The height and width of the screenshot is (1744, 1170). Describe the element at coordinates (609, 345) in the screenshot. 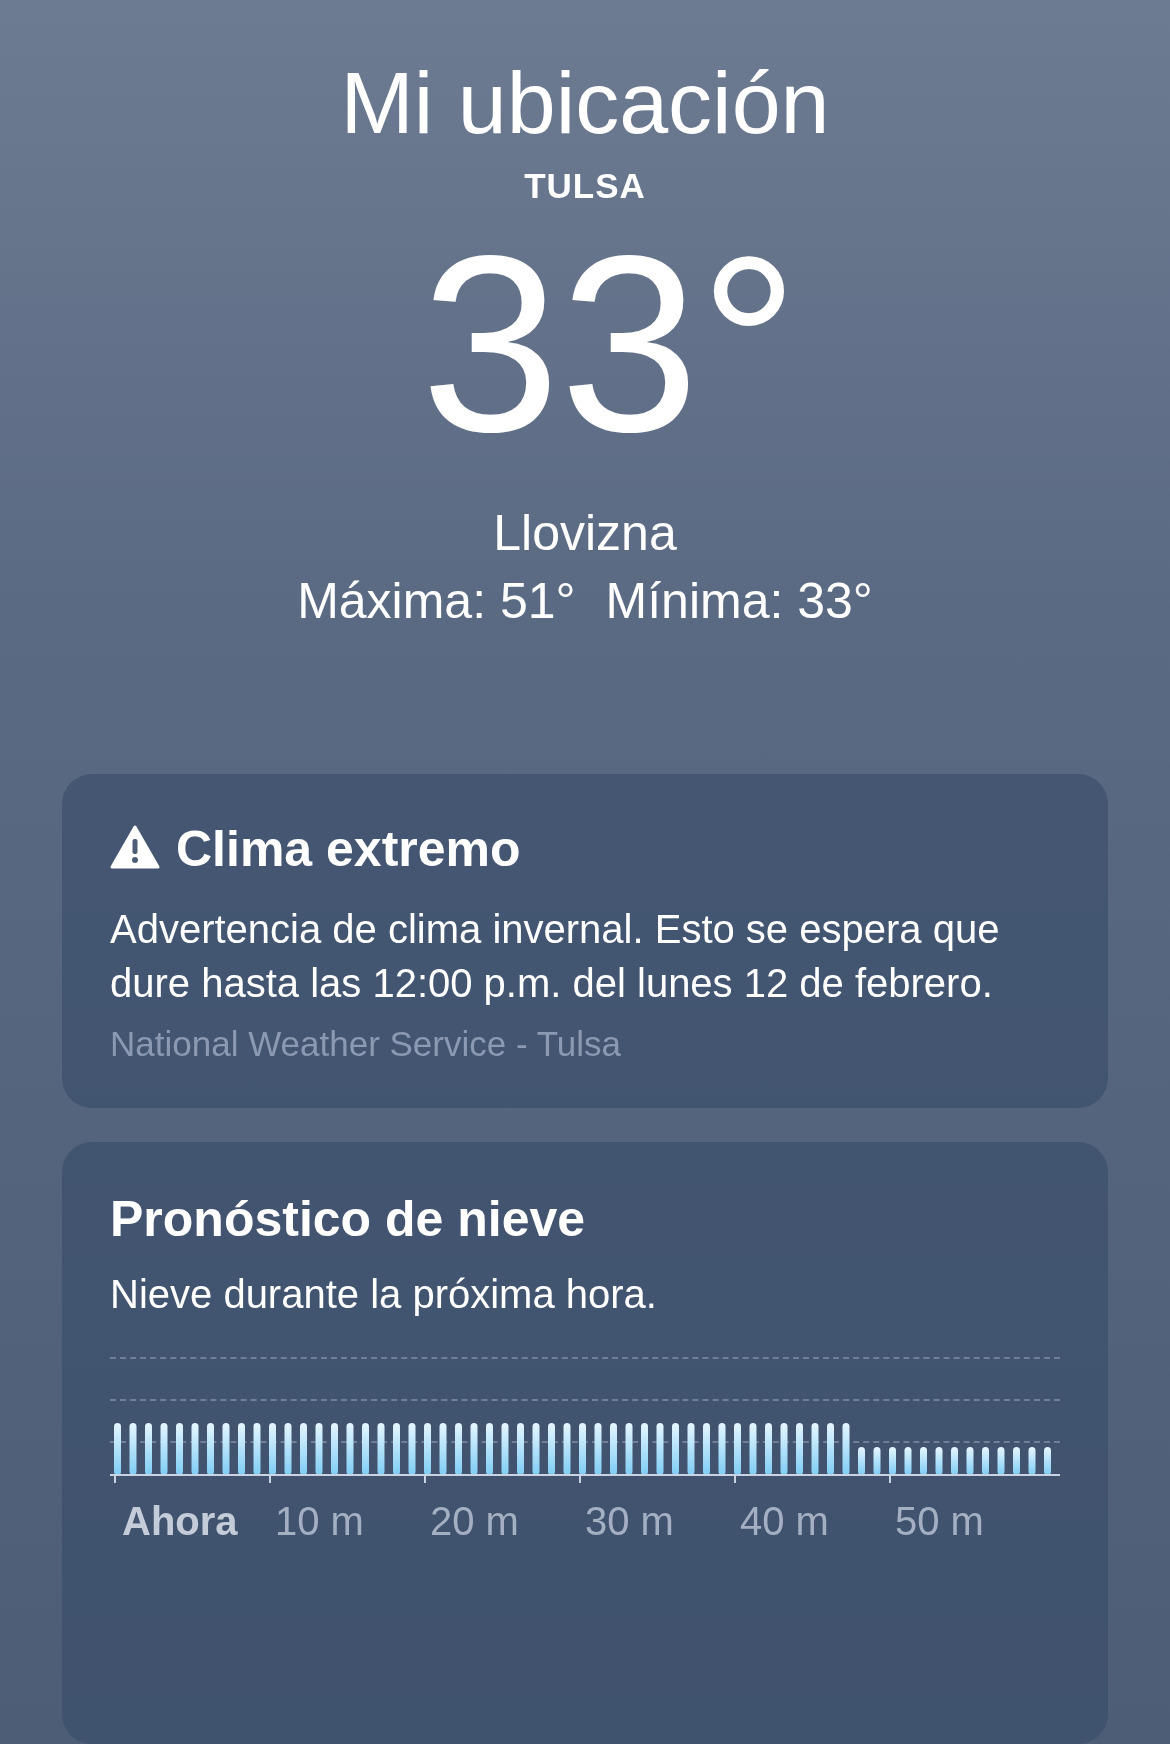

I see `temperature: 33°` at that location.